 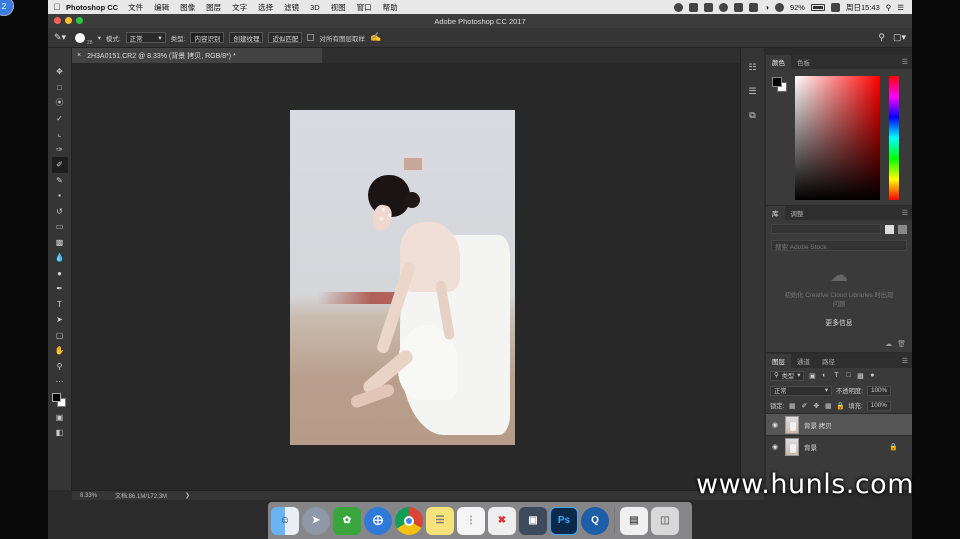 I want to click on photoshop-icon: Ps, so click(x=564, y=520).